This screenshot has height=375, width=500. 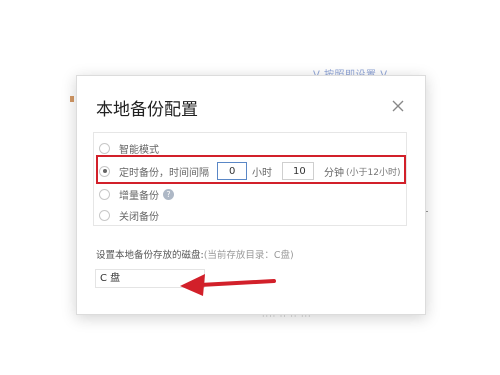 I want to click on disk-setting-text: 设置本地备份存放的磁盘:, so click(x=150, y=255).